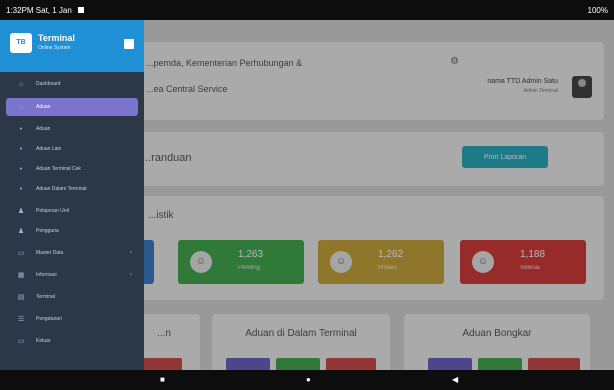  What do you see at coordinates (54, 48) in the screenshot?
I see `app-subtitle: Online System` at bounding box center [54, 48].